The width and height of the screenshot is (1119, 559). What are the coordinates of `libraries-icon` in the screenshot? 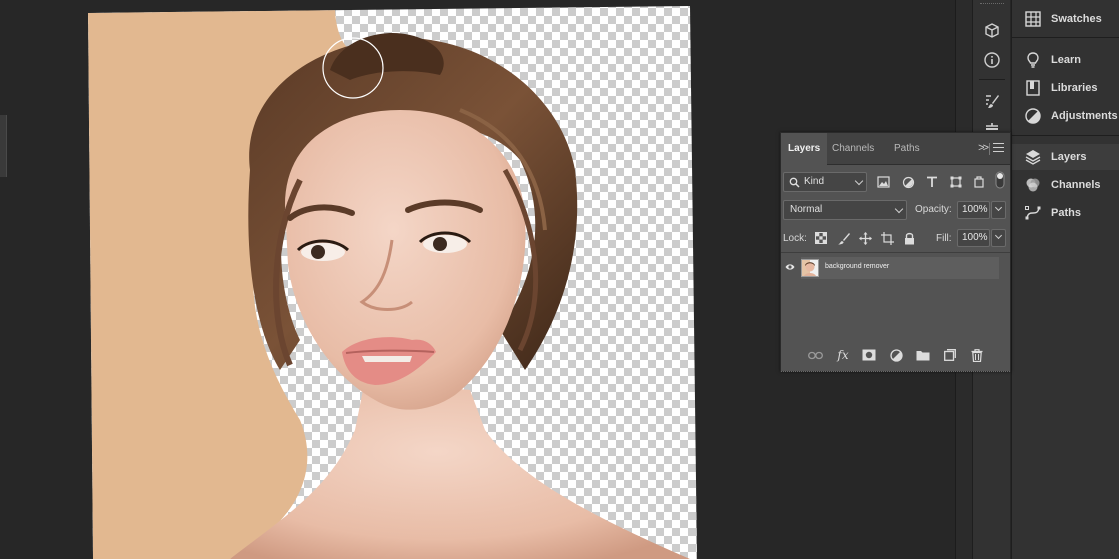 It's located at (1033, 88).